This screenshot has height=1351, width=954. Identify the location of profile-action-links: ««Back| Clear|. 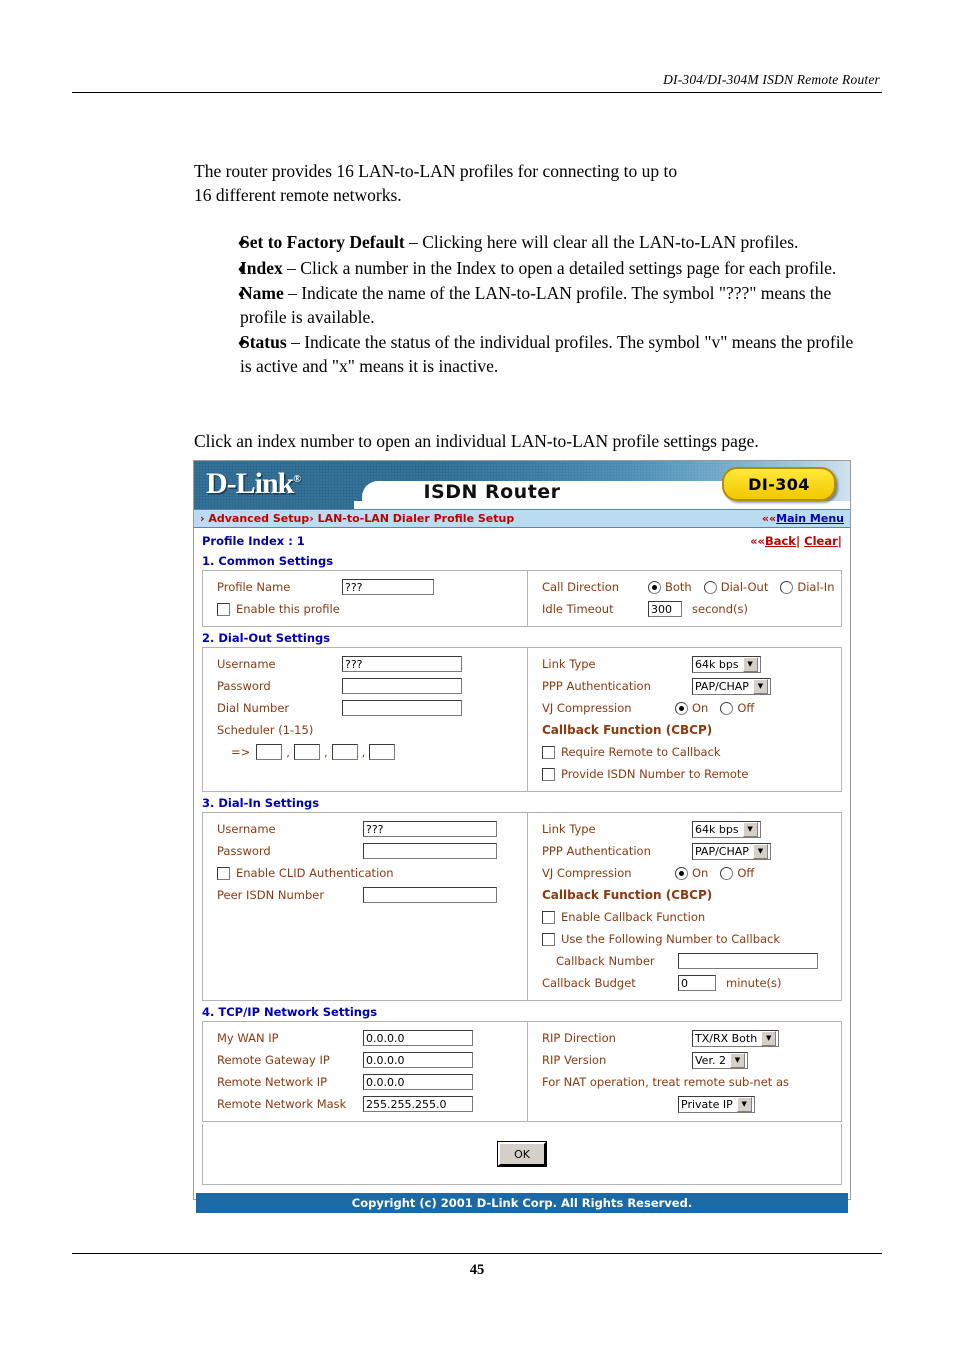
(796, 541).